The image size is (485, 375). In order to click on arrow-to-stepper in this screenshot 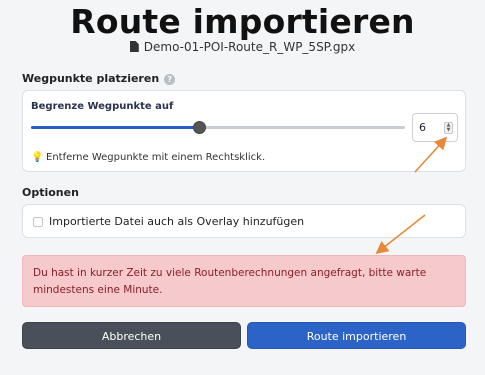, I will do `click(431, 154)`.